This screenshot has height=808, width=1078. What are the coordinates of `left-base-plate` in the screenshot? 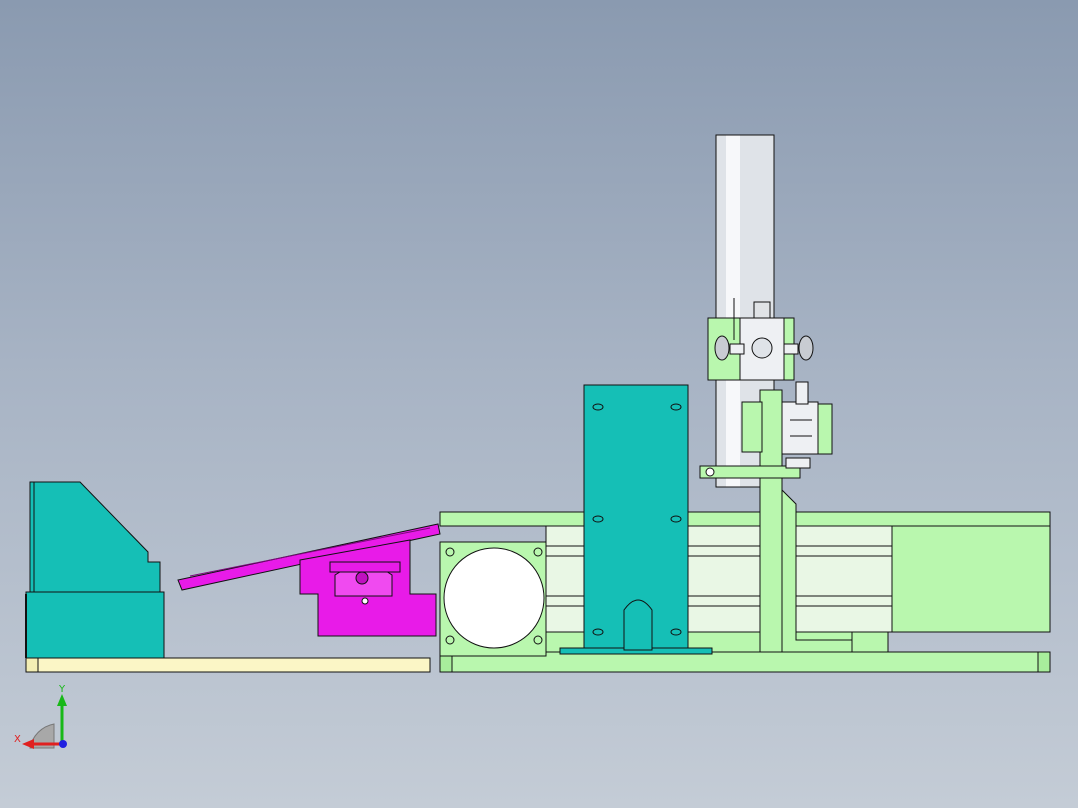 It's located at (228, 665).